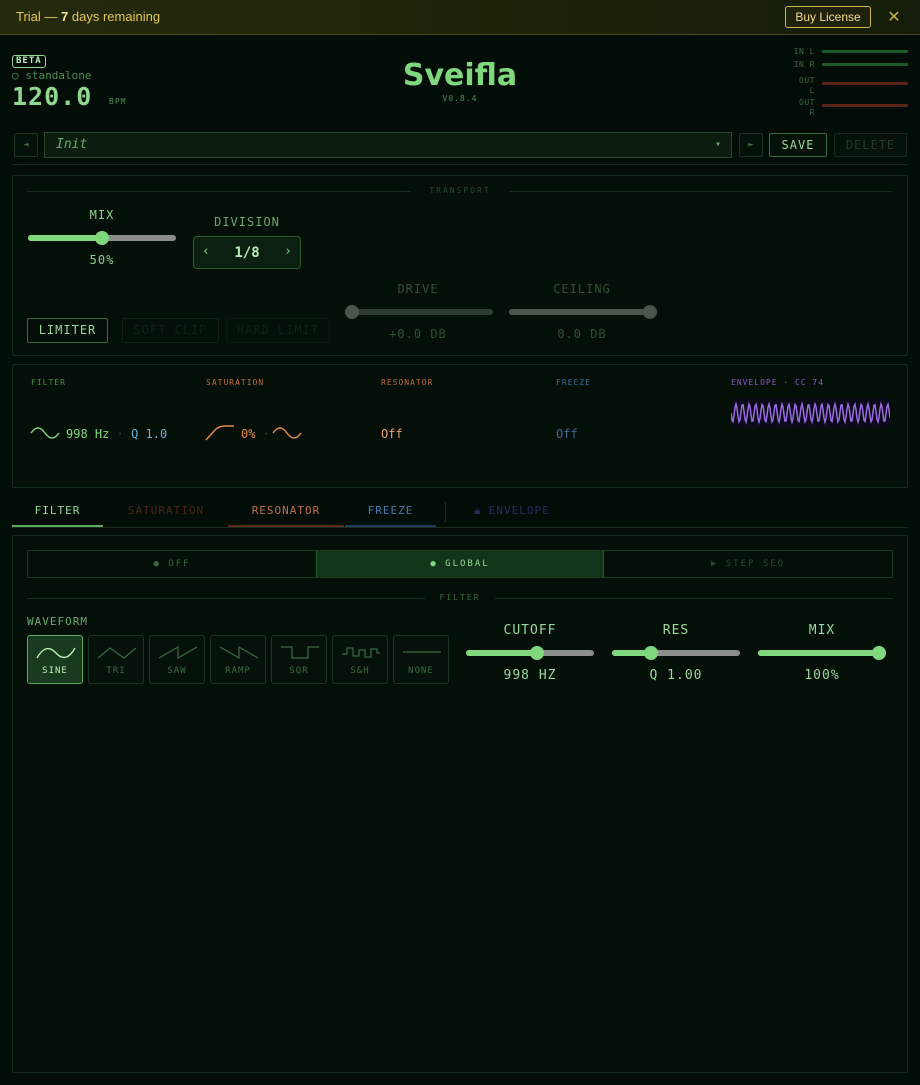  I want to click on cutoff-fill, so click(501, 653).